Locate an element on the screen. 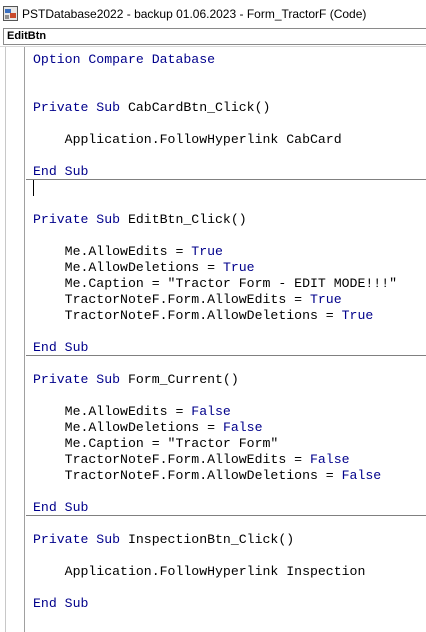 The height and width of the screenshot is (632, 426). code-line-cur-1: Me.AllowEdits = False is located at coordinates (132, 412).